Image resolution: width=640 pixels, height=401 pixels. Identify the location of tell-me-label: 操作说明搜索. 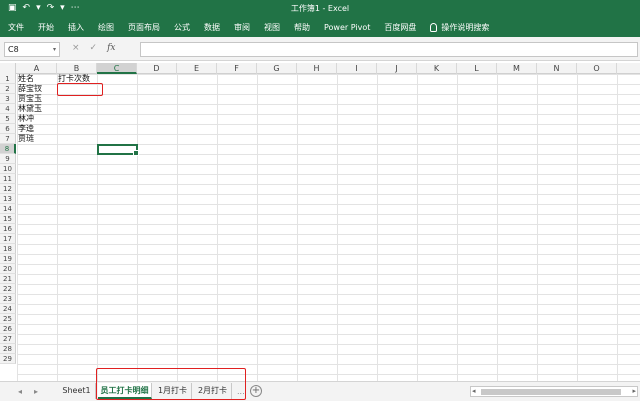
(465, 27).